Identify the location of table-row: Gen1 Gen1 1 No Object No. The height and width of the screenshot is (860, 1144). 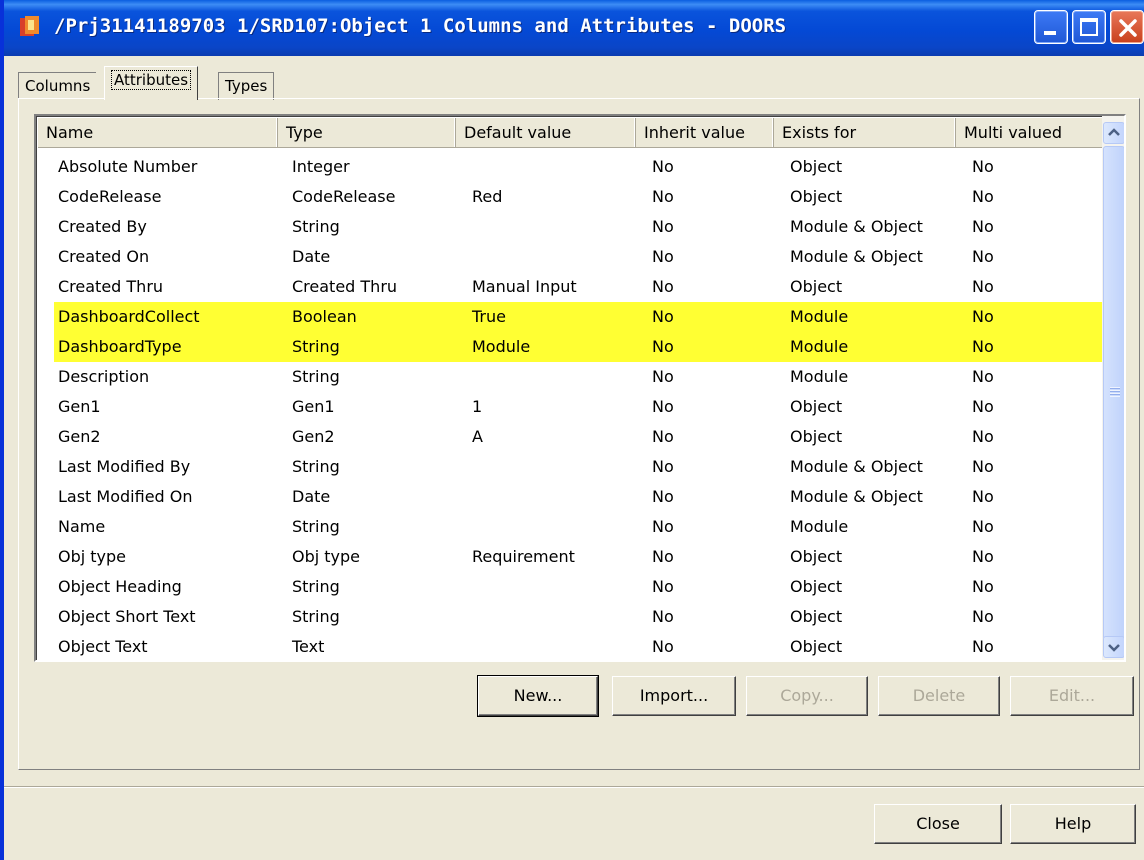
(579, 407).